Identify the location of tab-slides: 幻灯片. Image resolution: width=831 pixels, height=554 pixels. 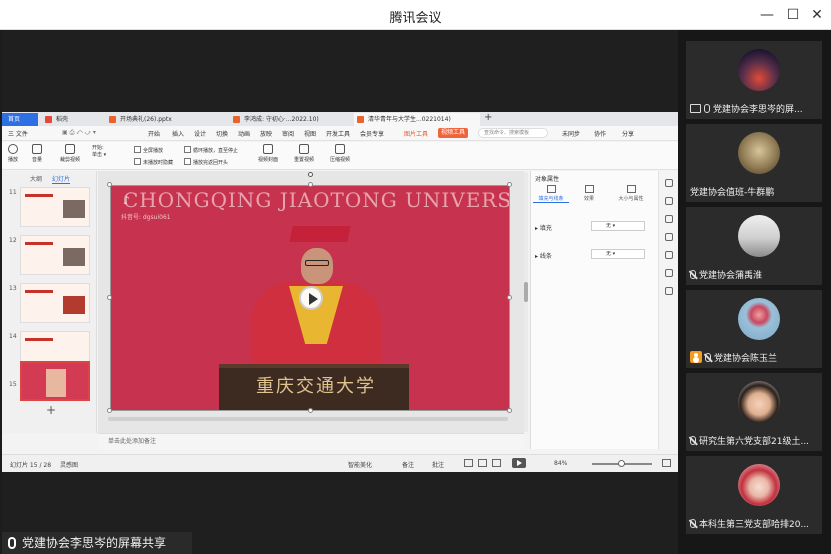
(61, 179).